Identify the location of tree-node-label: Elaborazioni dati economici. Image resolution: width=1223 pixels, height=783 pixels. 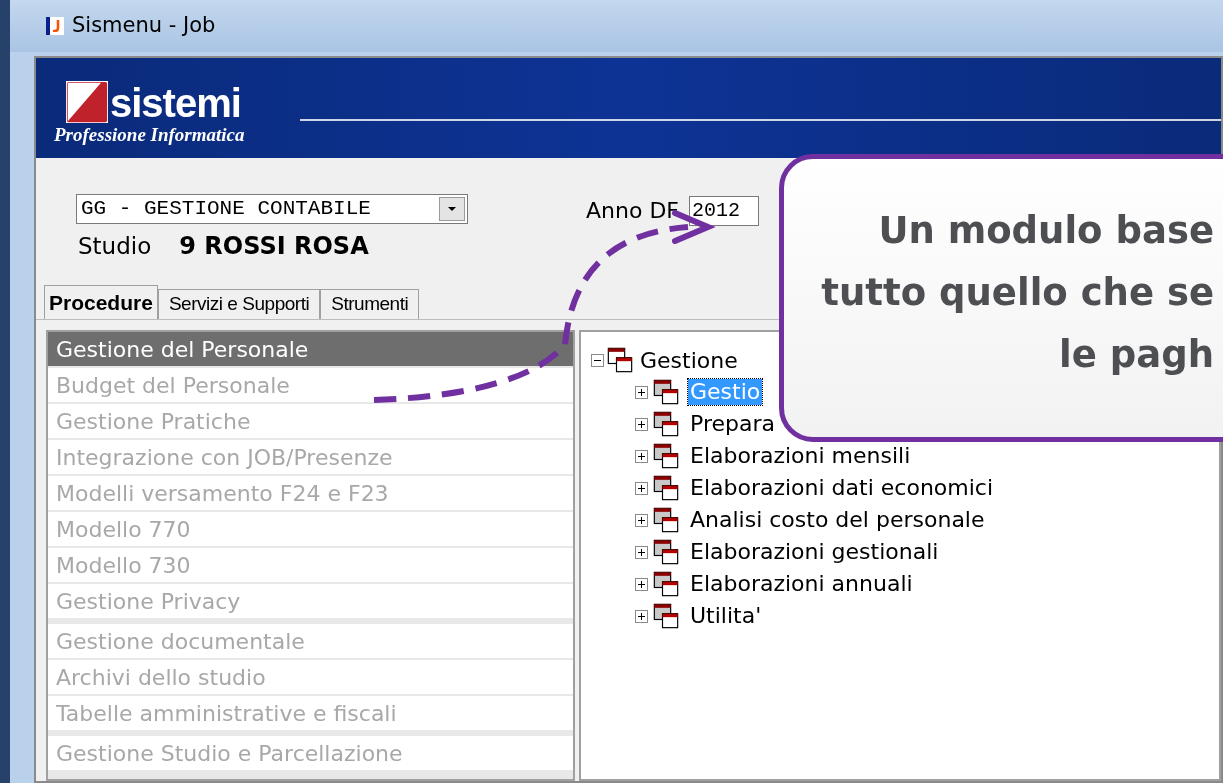
(842, 488).